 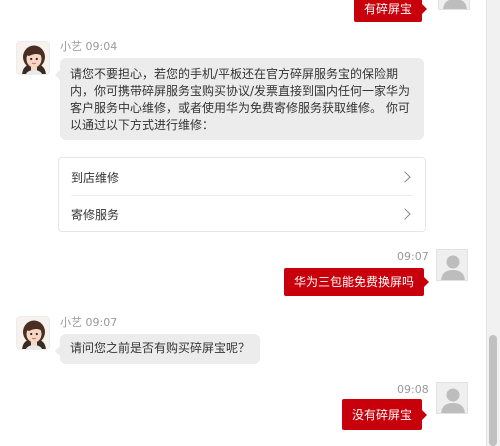 I want to click on option-in-store-repair: 到店维修, so click(x=242, y=177).